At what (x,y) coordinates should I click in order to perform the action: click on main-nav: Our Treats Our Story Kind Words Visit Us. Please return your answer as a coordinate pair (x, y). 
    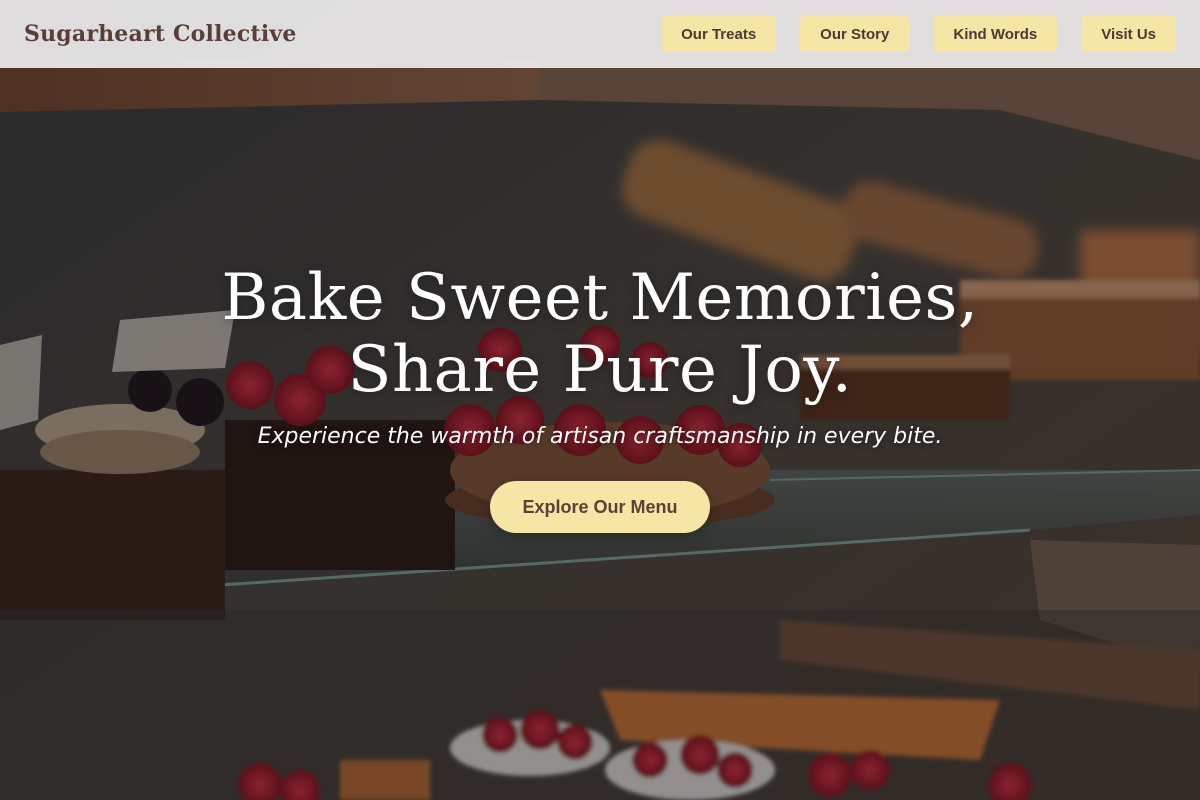
    Looking at the image, I should click on (918, 34).